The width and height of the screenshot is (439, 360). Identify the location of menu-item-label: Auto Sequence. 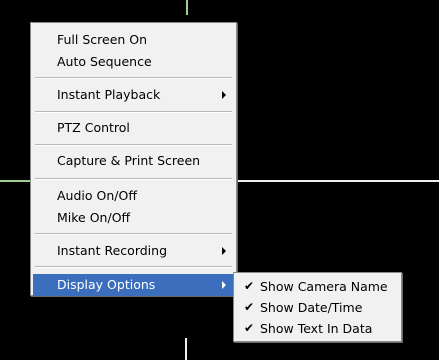
(104, 61).